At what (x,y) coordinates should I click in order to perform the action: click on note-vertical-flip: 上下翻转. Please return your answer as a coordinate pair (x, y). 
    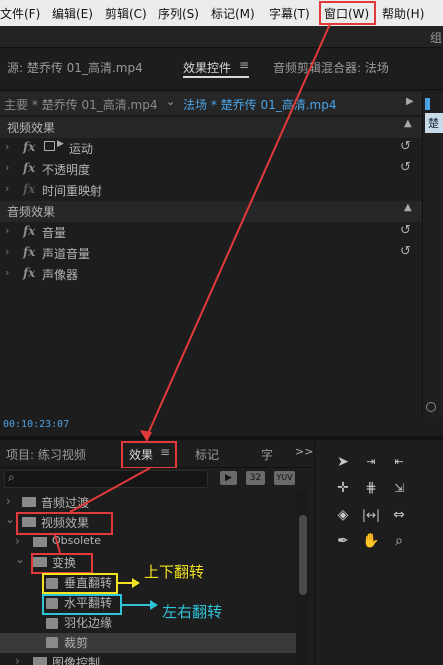
    Looking at the image, I should click on (174, 572).